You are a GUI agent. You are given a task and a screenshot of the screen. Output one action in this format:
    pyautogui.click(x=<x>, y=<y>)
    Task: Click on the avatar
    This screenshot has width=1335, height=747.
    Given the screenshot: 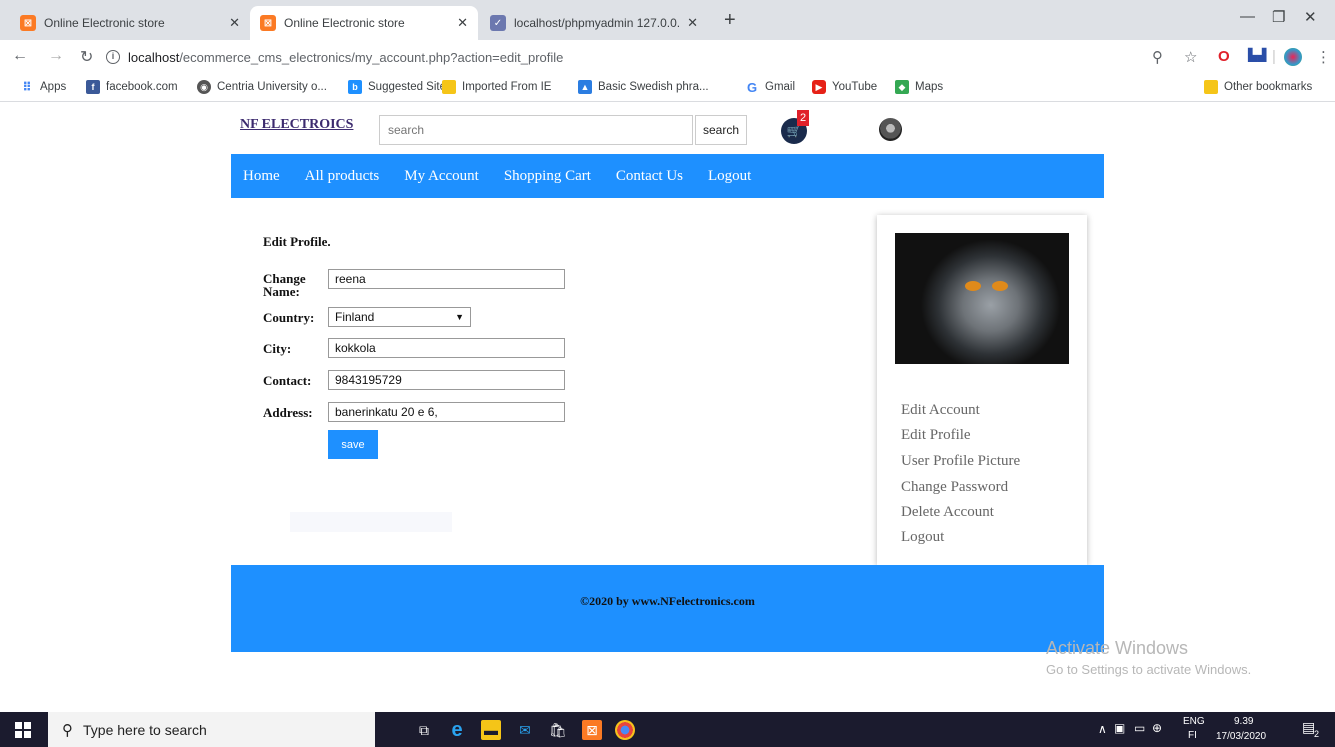 What is the action you would take?
    pyautogui.click(x=890, y=129)
    